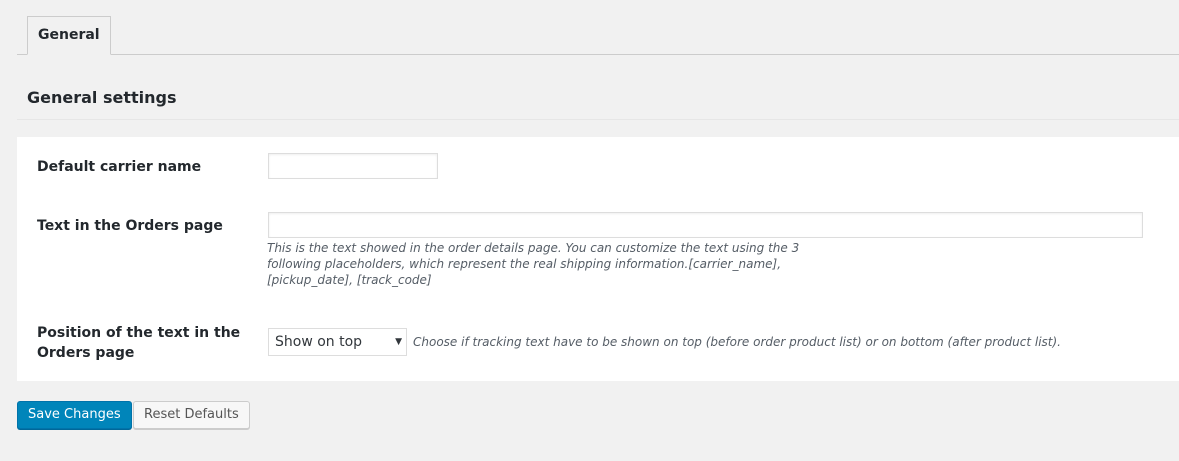 This screenshot has width=1179, height=461. What do you see at coordinates (74, 415) in the screenshot?
I see `save-changes-button: Save Changes` at bounding box center [74, 415].